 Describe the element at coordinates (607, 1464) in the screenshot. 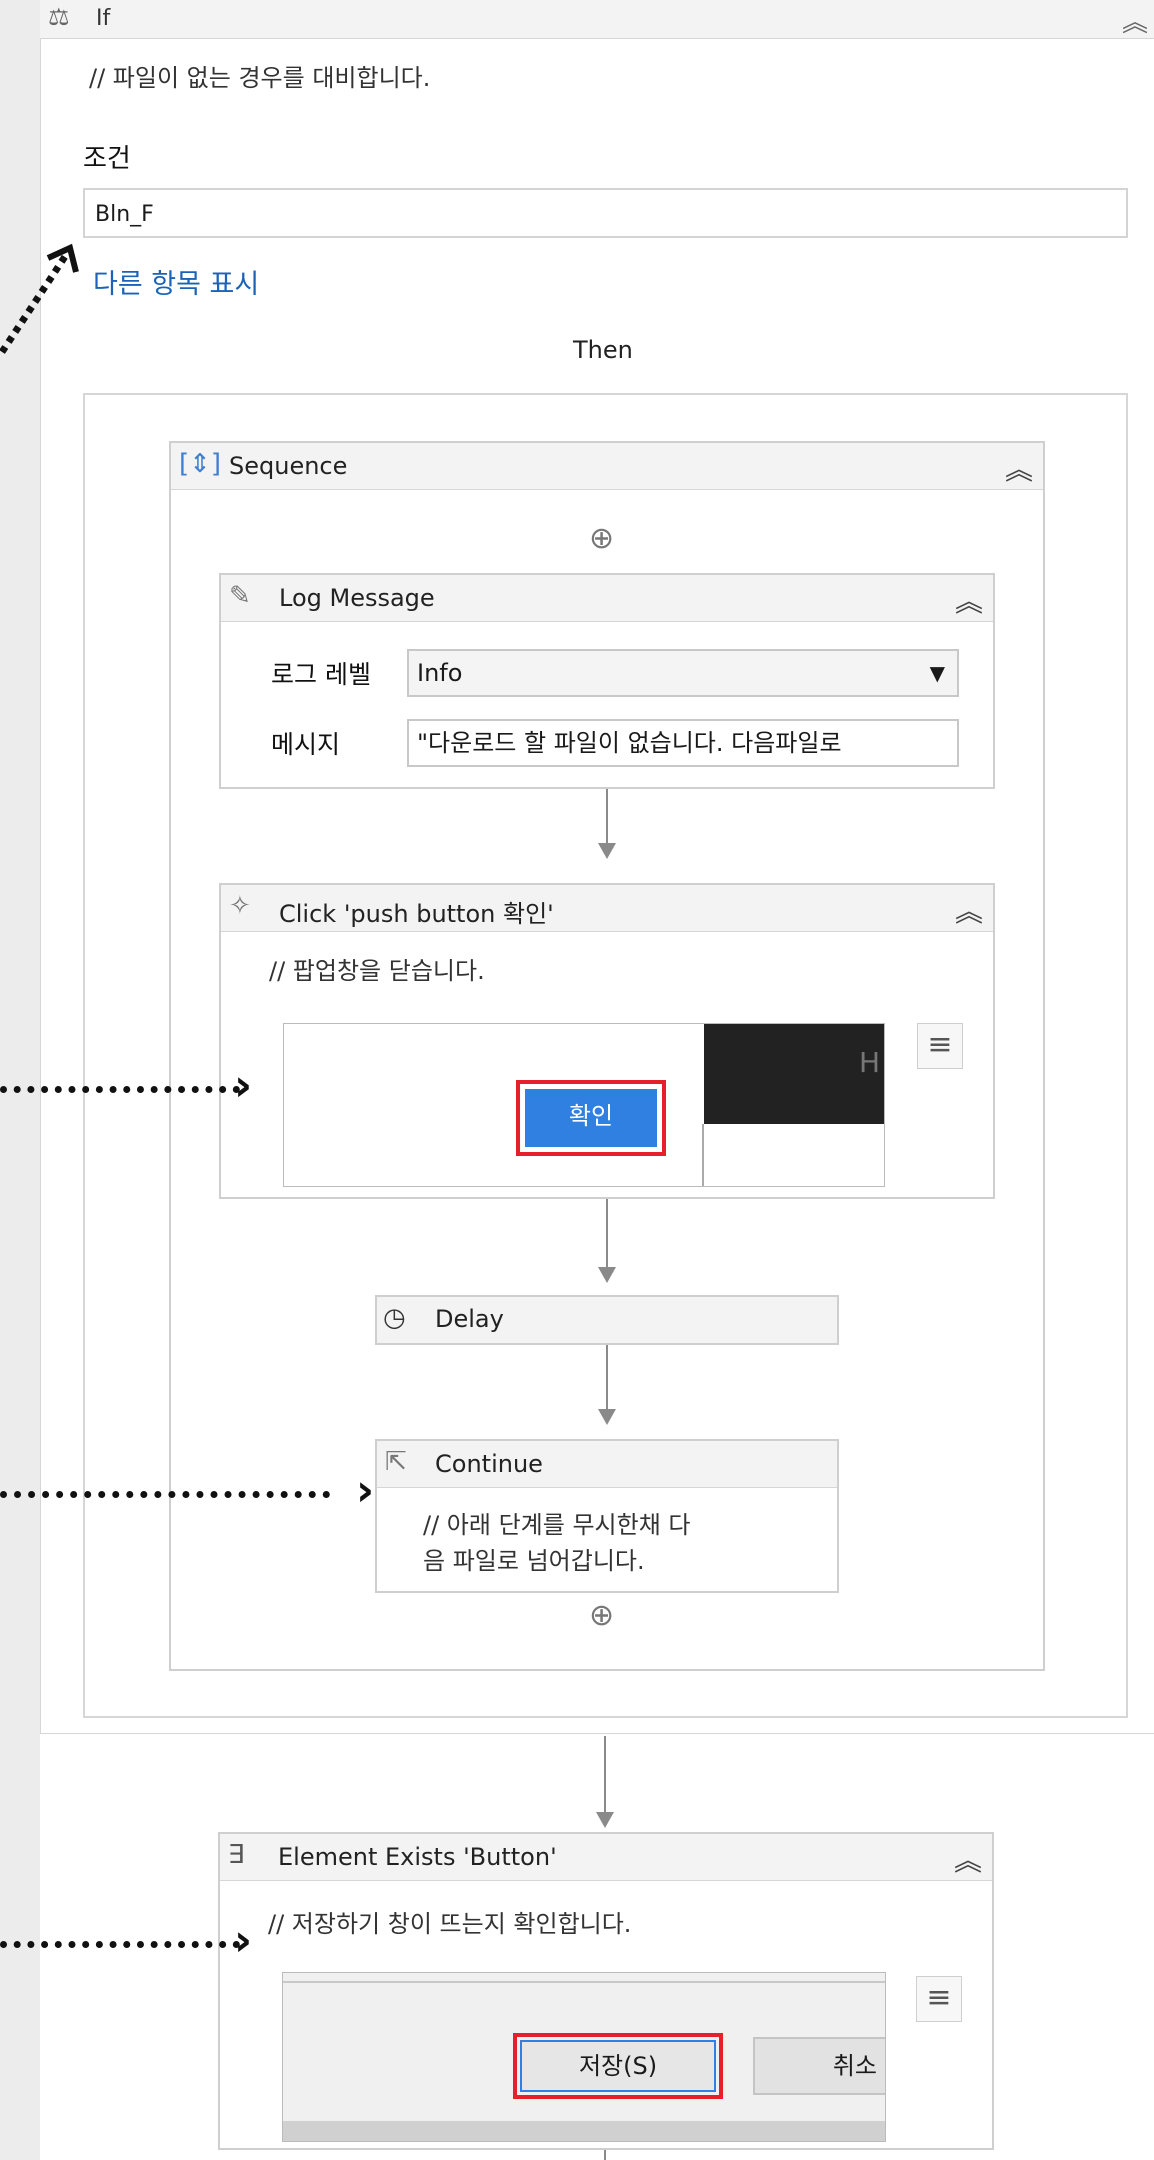

I see `continue-header: ⇱ Continue` at that location.